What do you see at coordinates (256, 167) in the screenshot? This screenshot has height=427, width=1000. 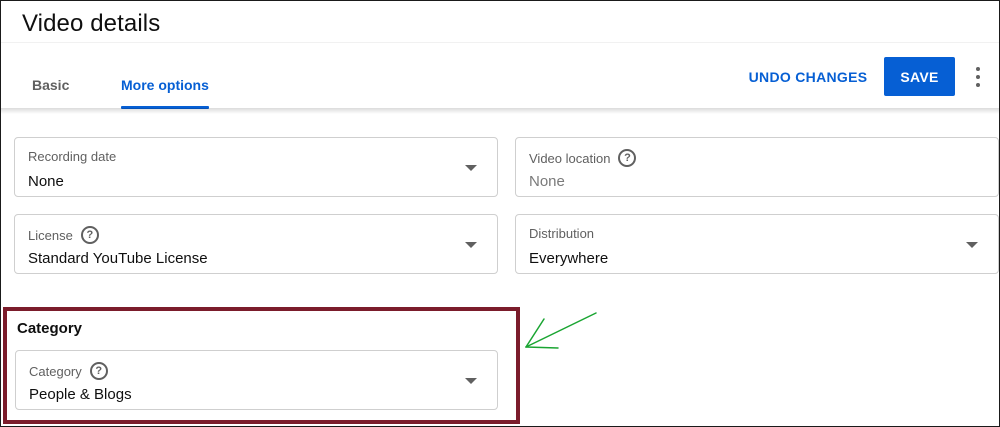 I see `recording-date-dropdown: Recording date None` at bounding box center [256, 167].